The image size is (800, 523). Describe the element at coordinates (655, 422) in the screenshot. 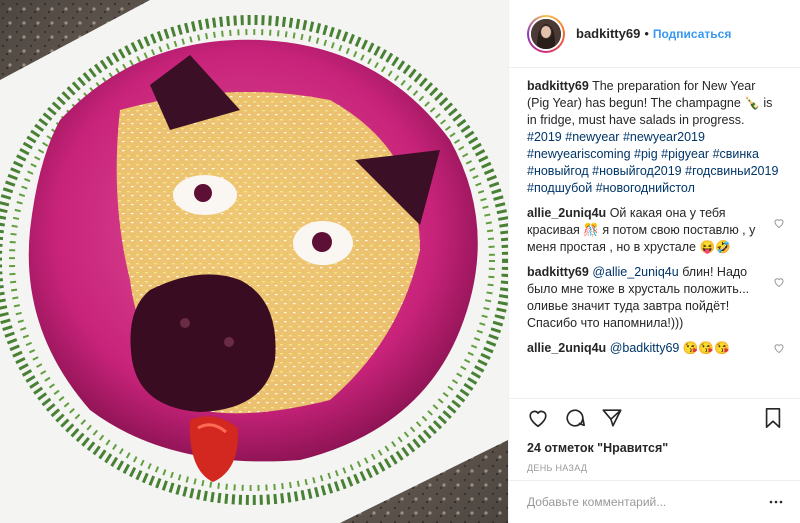

I see `action-icons-row` at that location.